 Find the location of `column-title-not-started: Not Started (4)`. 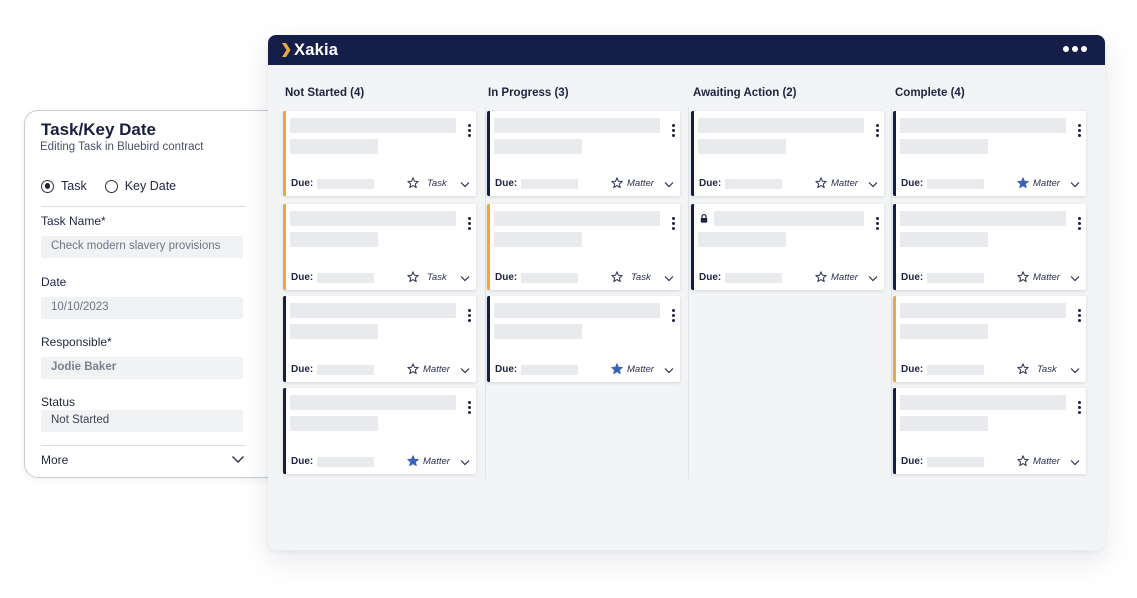

column-title-not-started: Not Started (4) is located at coordinates (325, 93).